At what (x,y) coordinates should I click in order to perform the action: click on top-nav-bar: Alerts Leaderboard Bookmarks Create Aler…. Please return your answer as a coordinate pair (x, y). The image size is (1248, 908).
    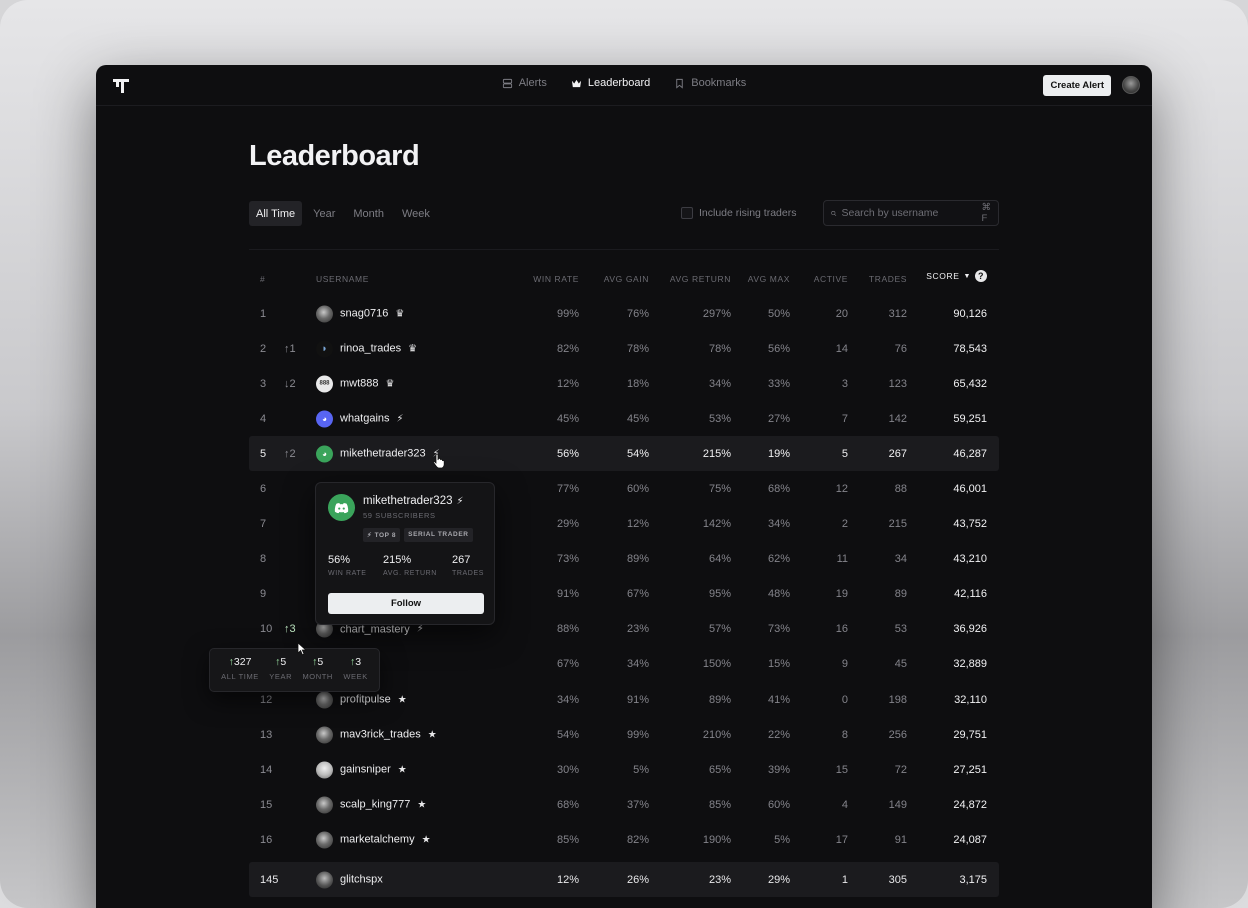
    Looking at the image, I should click on (624, 85).